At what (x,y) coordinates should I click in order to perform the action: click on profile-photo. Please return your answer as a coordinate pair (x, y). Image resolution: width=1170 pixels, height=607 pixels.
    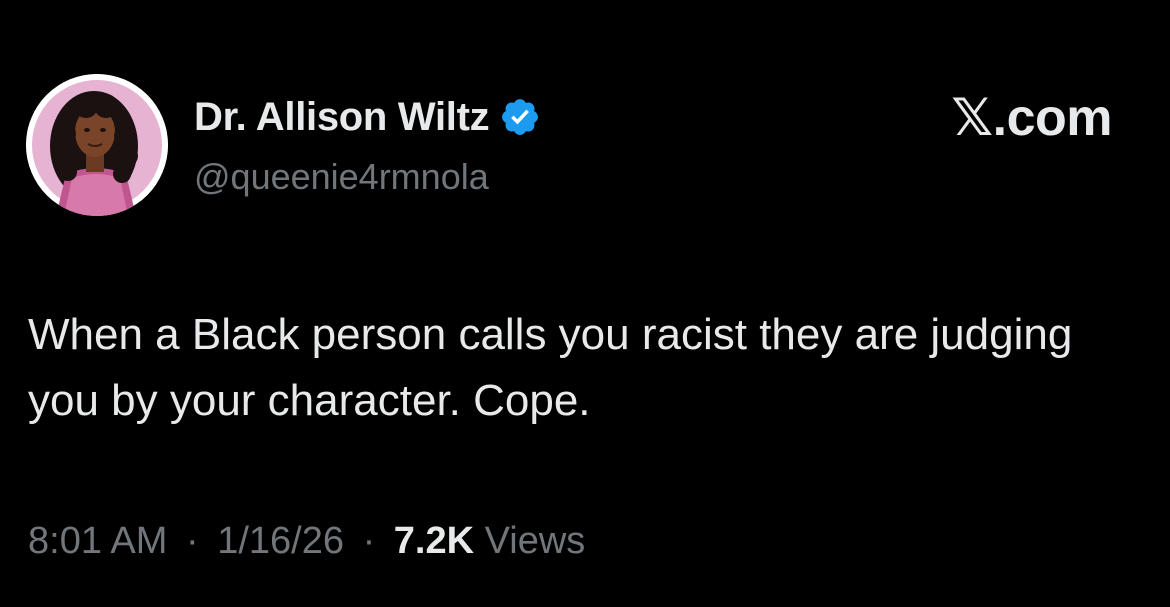
    Looking at the image, I should click on (97, 145).